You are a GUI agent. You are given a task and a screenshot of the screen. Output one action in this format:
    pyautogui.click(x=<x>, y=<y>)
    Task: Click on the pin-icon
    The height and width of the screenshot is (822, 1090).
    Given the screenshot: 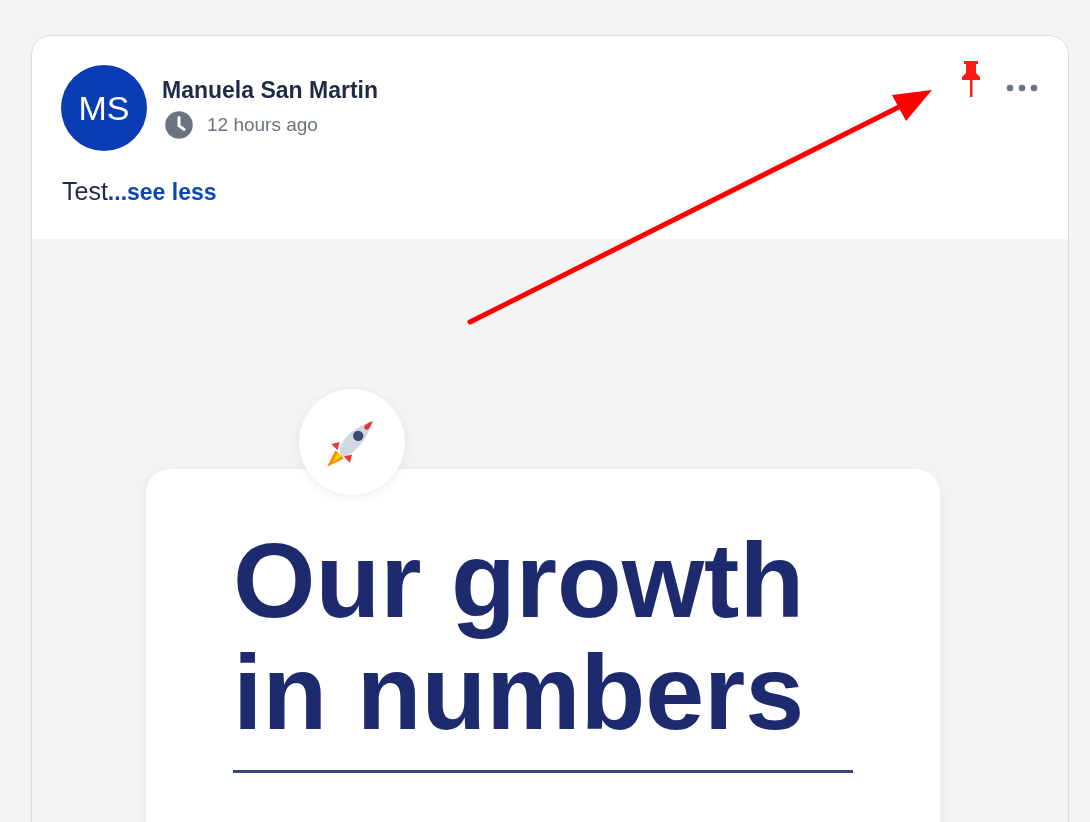 What is the action you would take?
    pyautogui.click(x=971, y=79)
    